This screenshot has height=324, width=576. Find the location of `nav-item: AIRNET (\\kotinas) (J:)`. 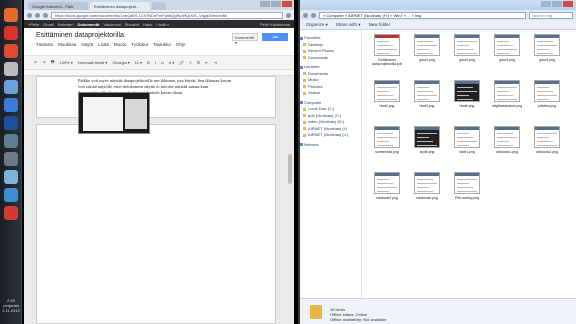

nav-item: AIRNET (\\kotinas) (J:) is located at coordinates (330, 135).